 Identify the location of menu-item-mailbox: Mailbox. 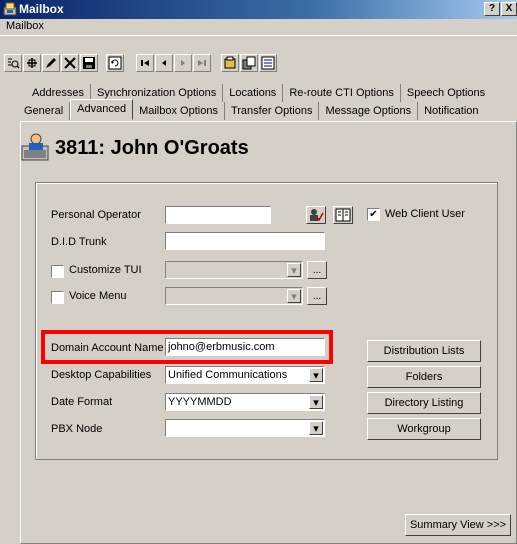
(25, 26).